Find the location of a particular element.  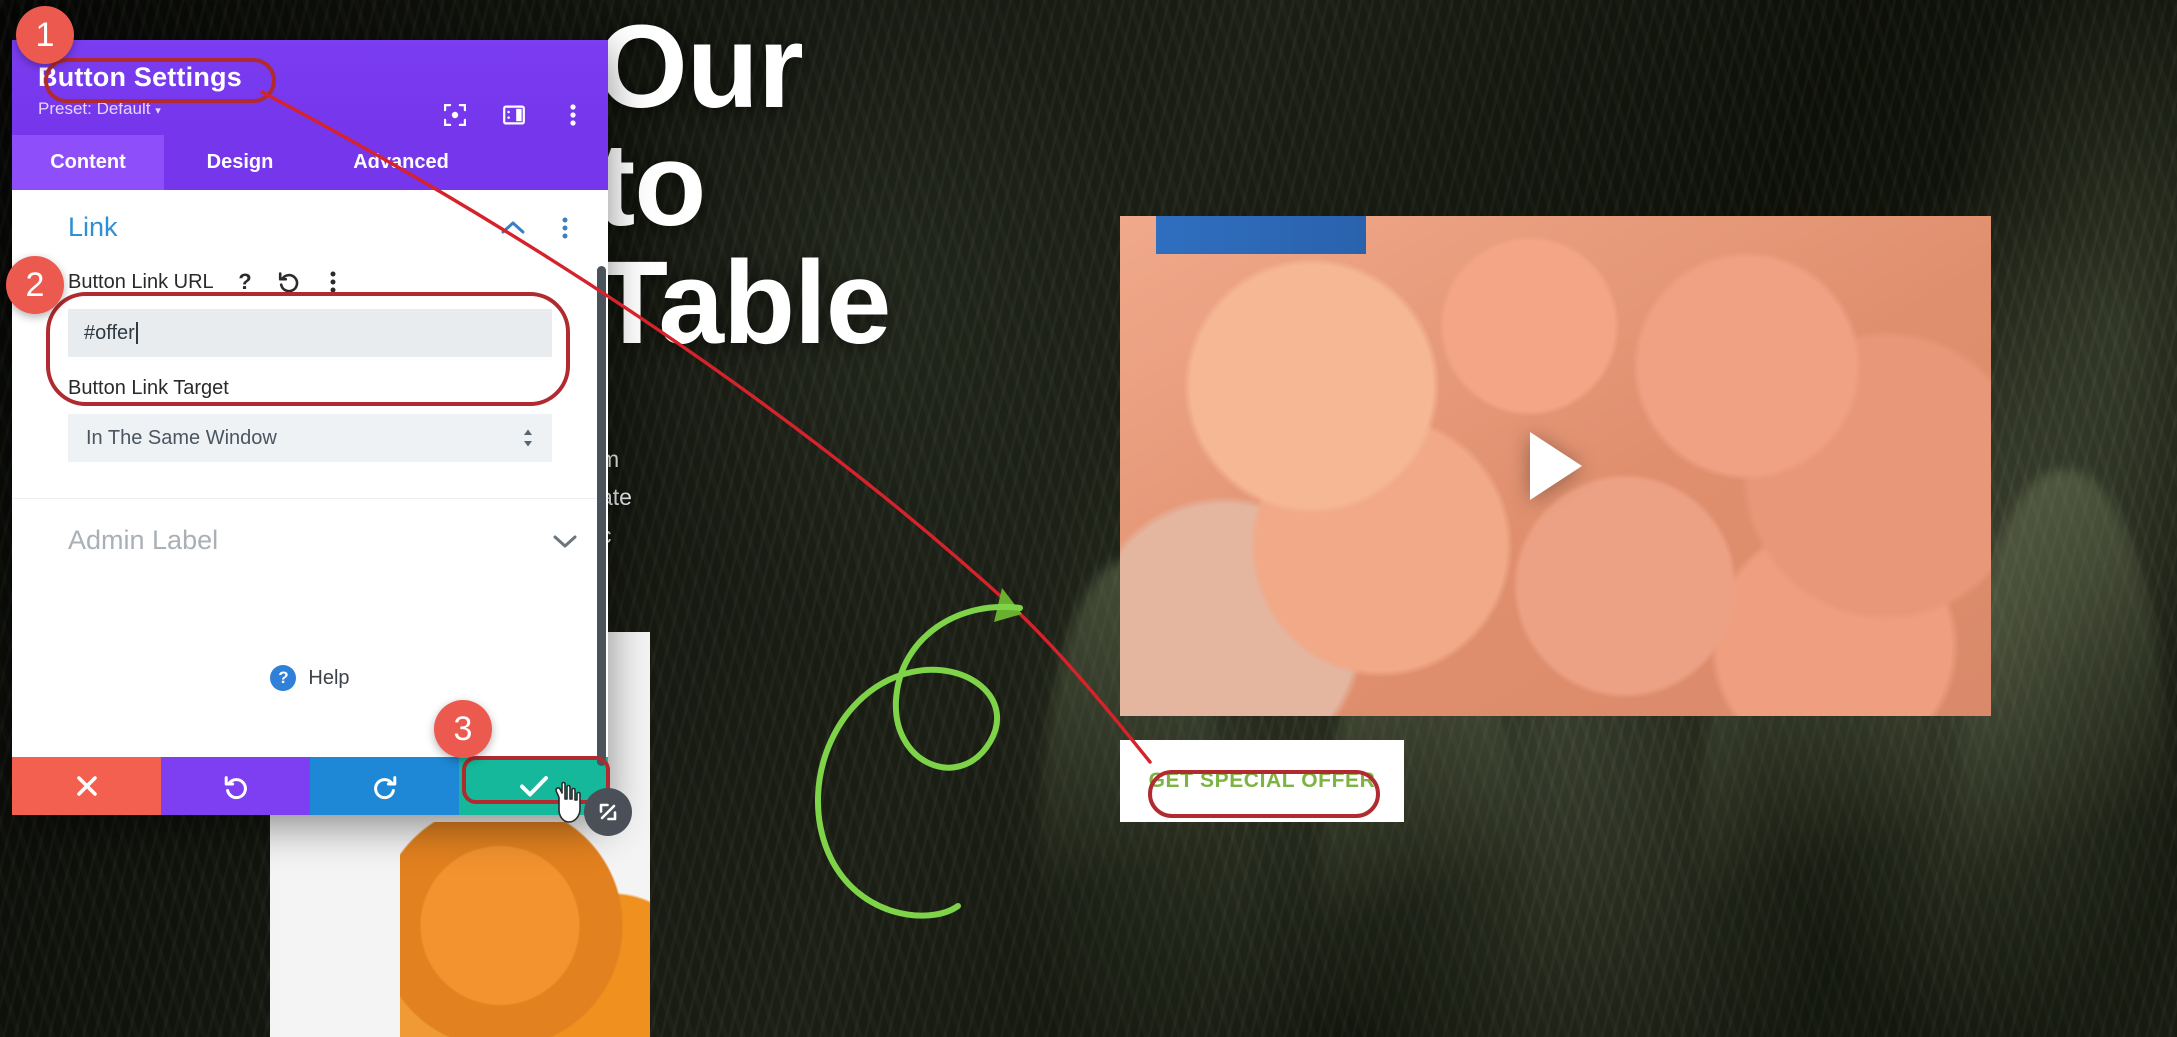

step-badge-2: 2 is located at coordinates (35, 285).